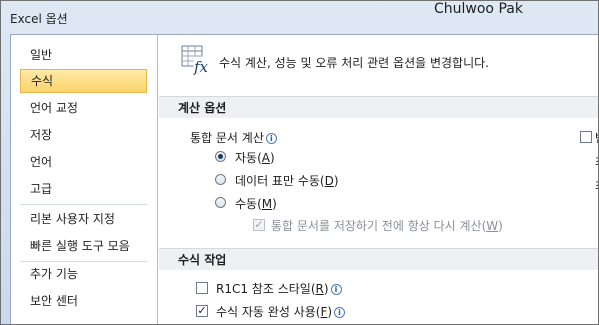 The image size is (599, 325). Describe the element at coordinates (478, 9) in the screenshot. I see `user-name: Chulwoo Pak` at that location.